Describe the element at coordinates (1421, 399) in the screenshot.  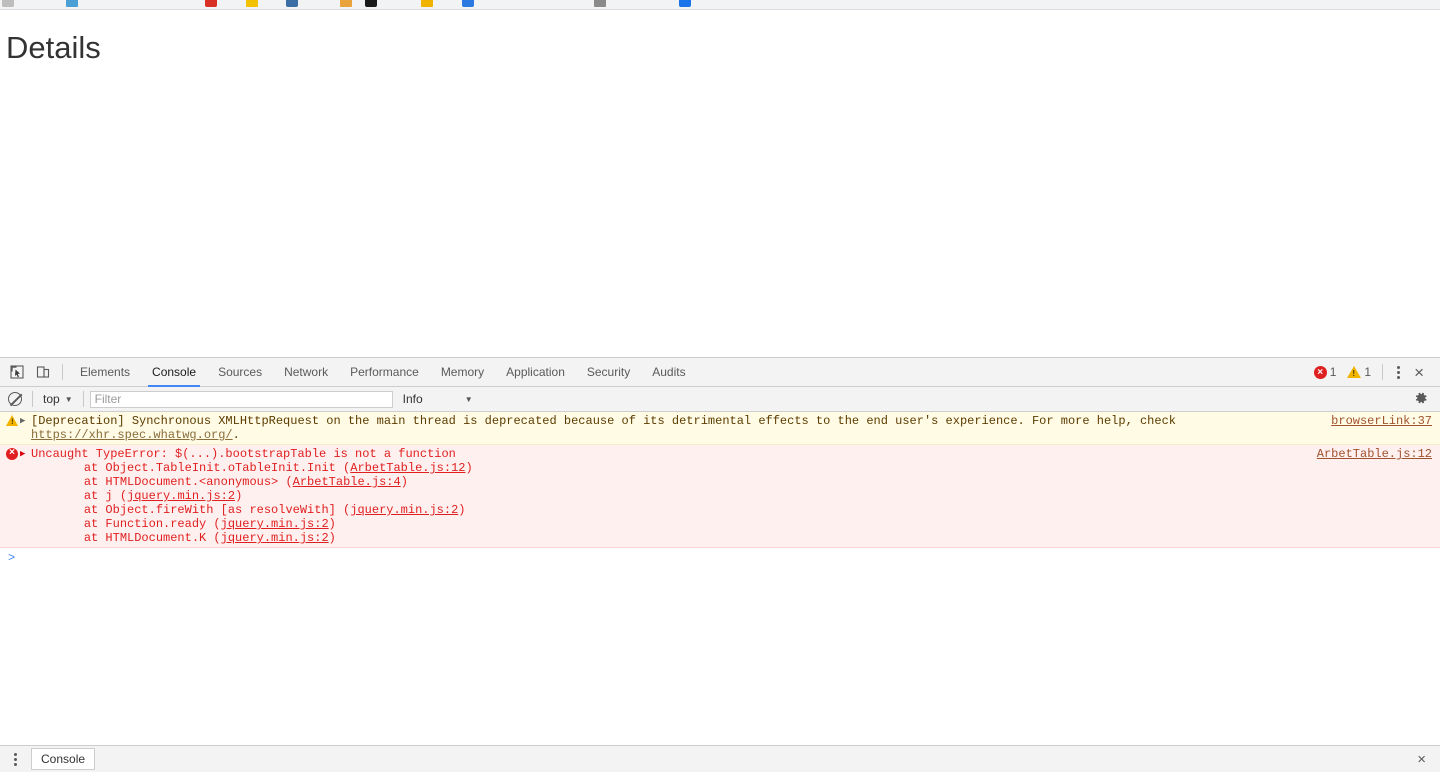
I see `gear-icon` at that location.